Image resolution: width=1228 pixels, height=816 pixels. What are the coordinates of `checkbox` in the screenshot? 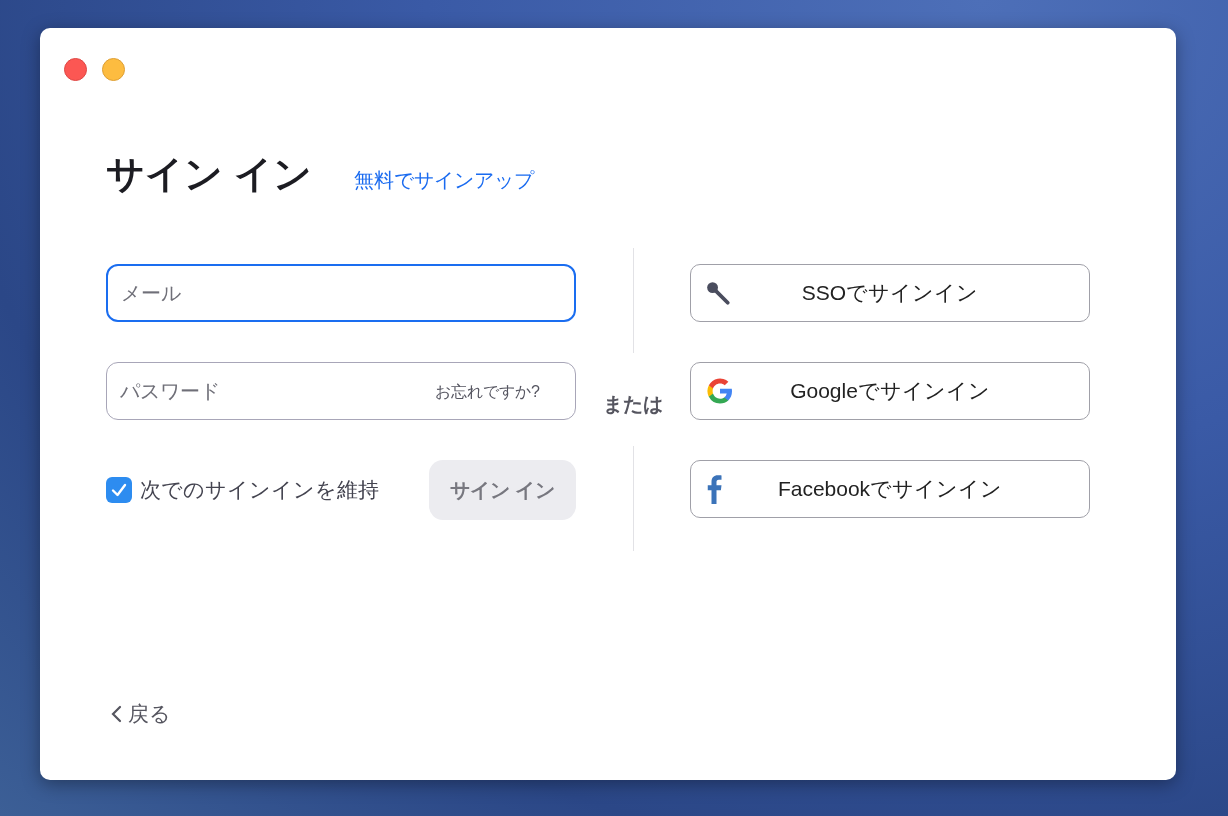 It's located at (119, 490).